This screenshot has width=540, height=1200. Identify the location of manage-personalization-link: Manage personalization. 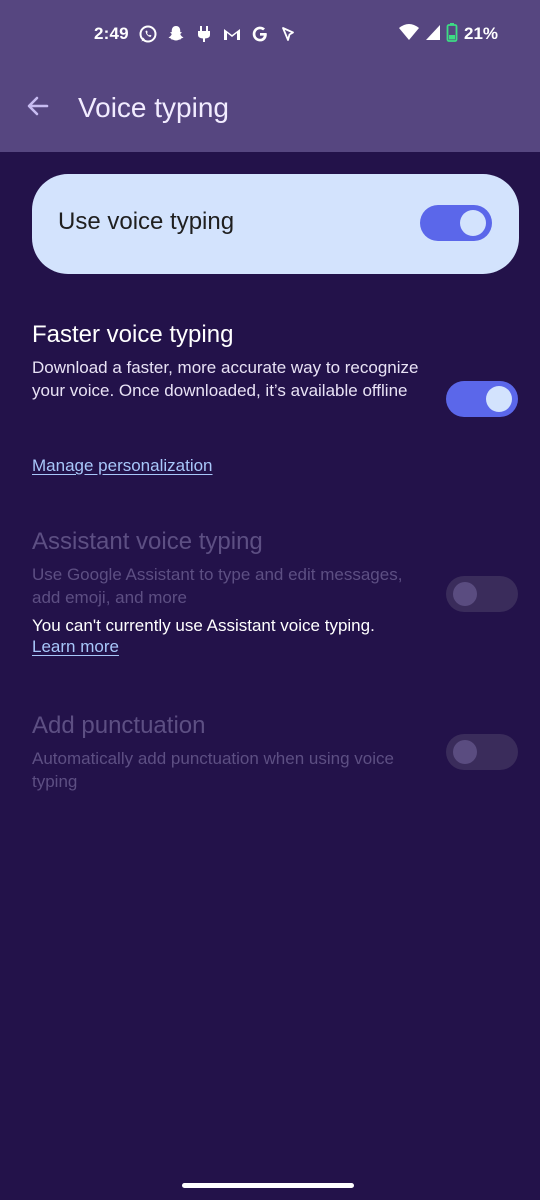
(122, 465).